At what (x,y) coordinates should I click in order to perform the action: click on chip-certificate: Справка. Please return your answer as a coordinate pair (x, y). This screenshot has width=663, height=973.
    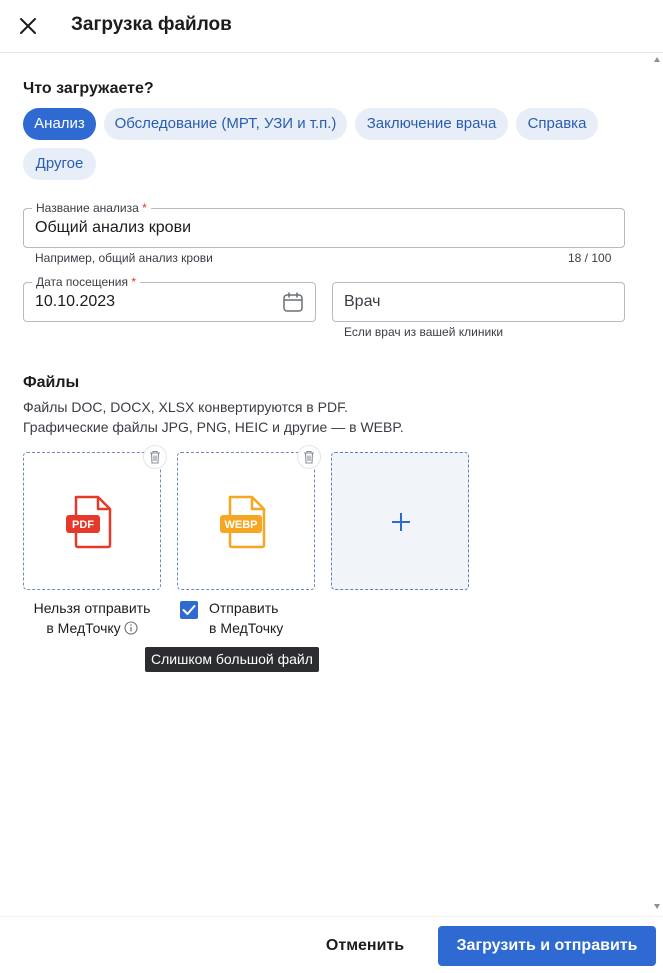
    Looking at the image, I should click on (557, 124).